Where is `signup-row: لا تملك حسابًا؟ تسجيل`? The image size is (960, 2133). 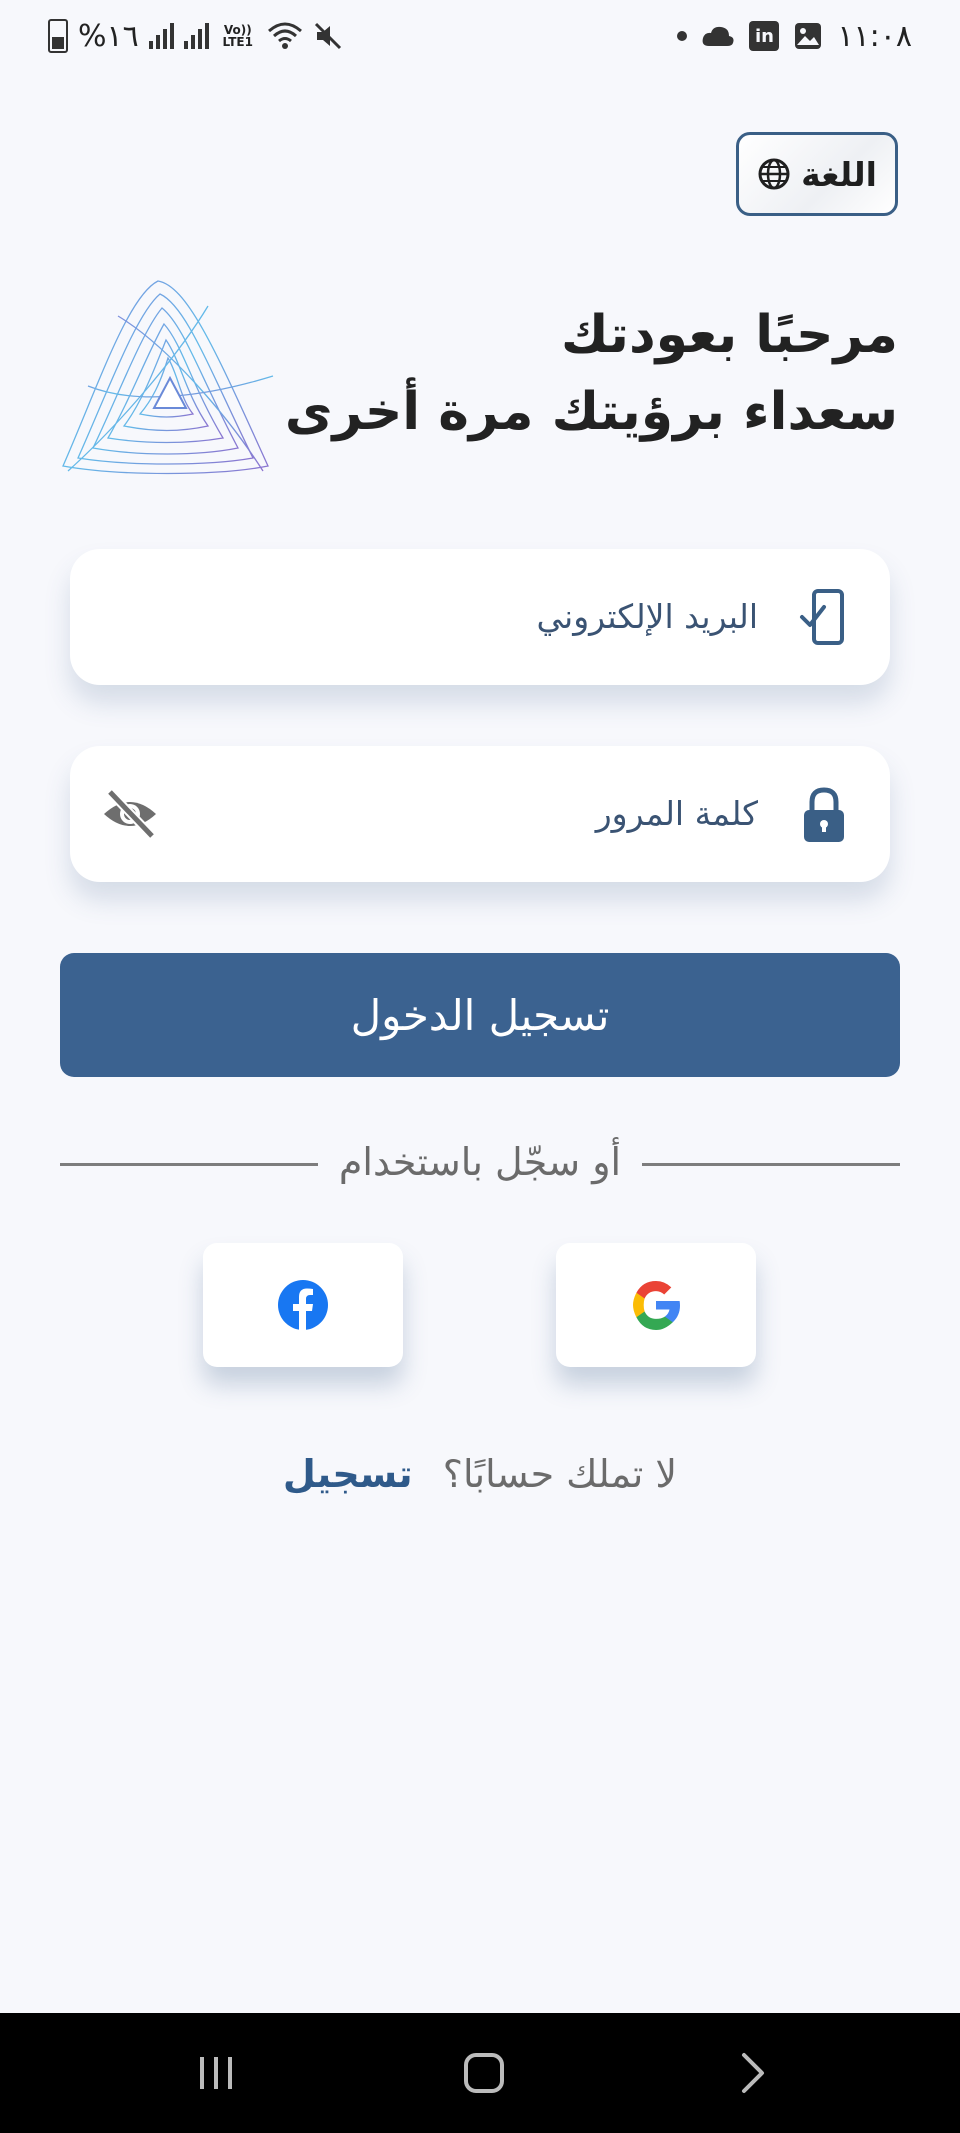 signup-row: لا تملك حسابًا؟ تسجيل is located at coordinates (480, 1474).